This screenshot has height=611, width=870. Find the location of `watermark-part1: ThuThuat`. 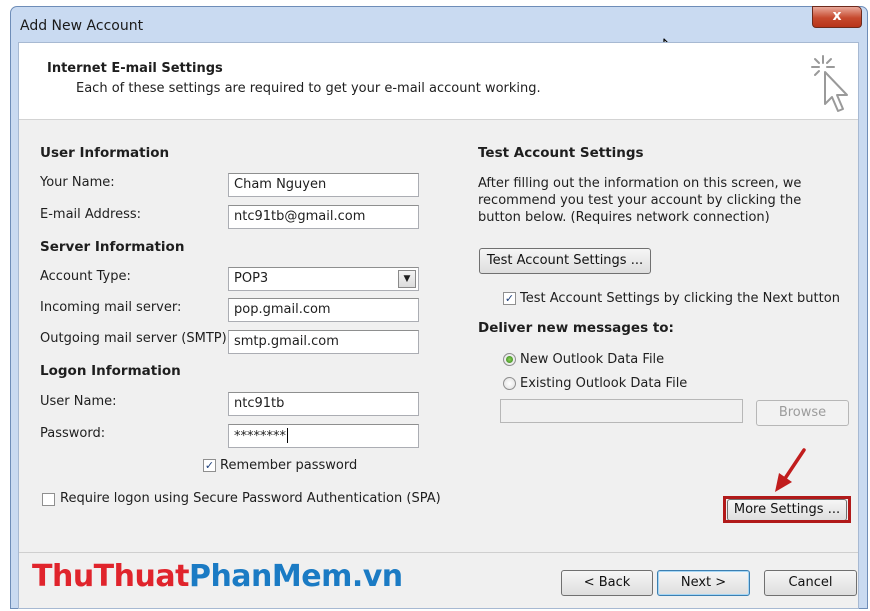

watermark-part1: ThuThuat is located at coordinates (110, 576).